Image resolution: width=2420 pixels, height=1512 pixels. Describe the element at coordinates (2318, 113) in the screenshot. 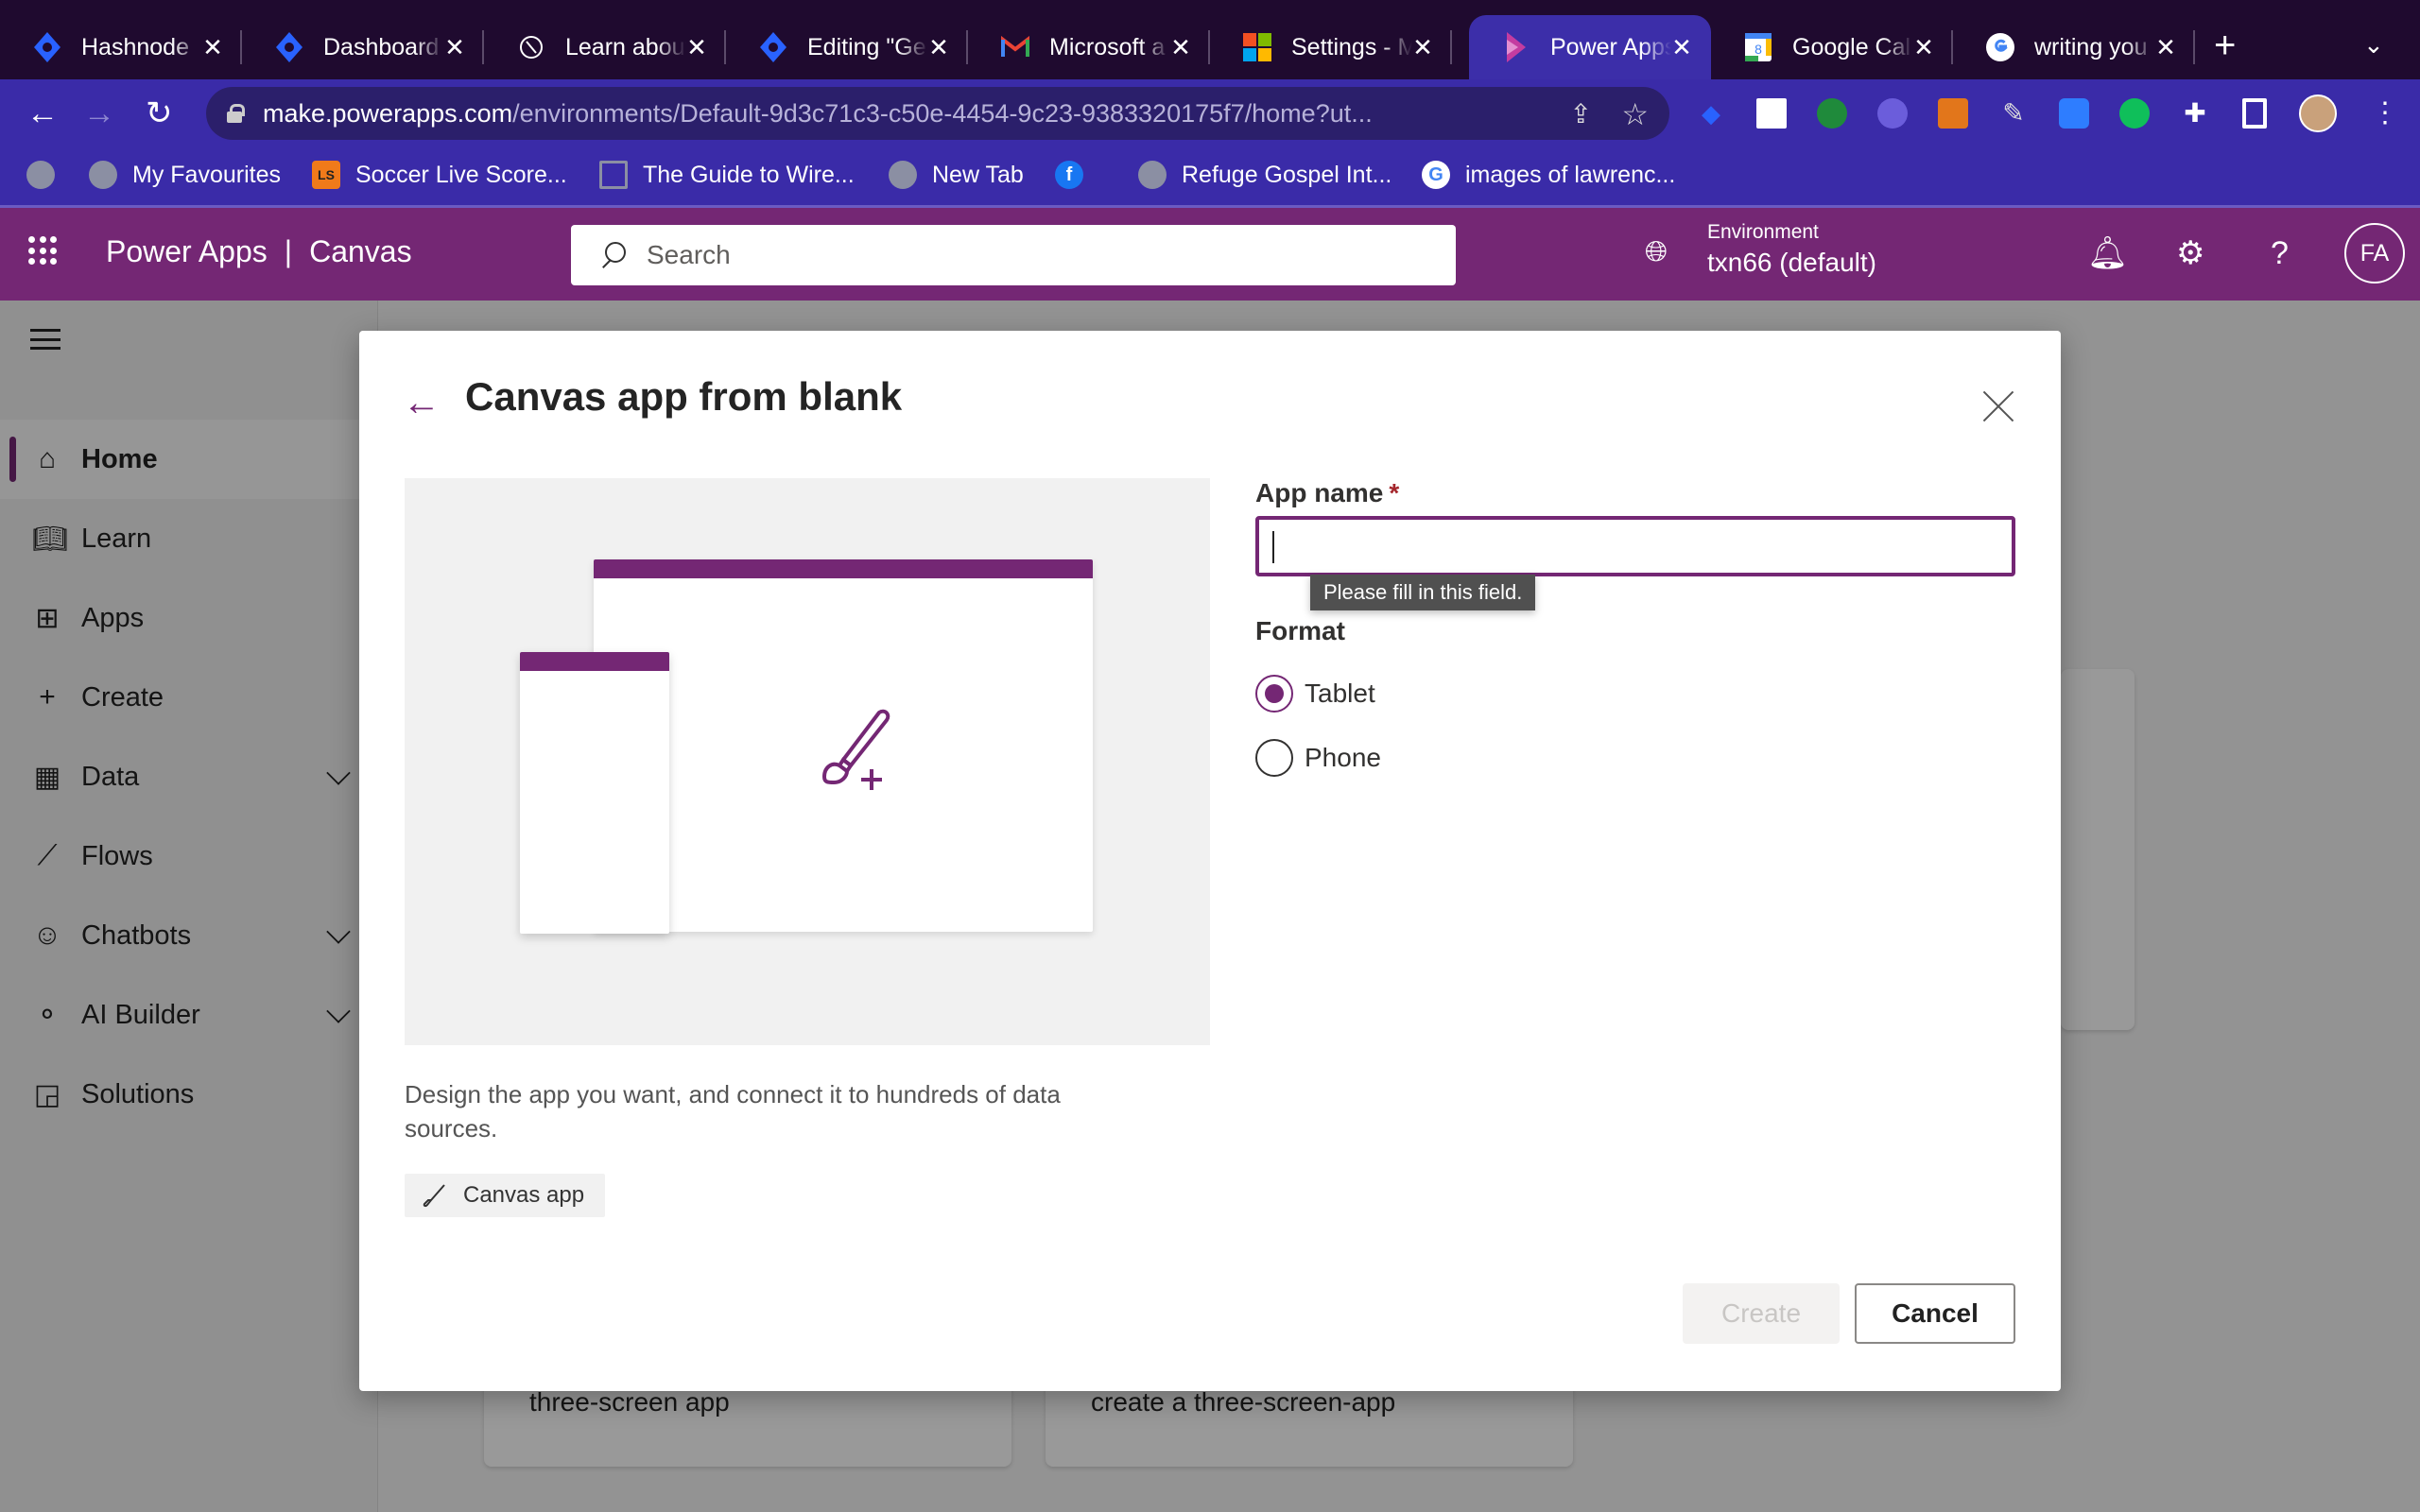

I see `profile-avatar` at that location.